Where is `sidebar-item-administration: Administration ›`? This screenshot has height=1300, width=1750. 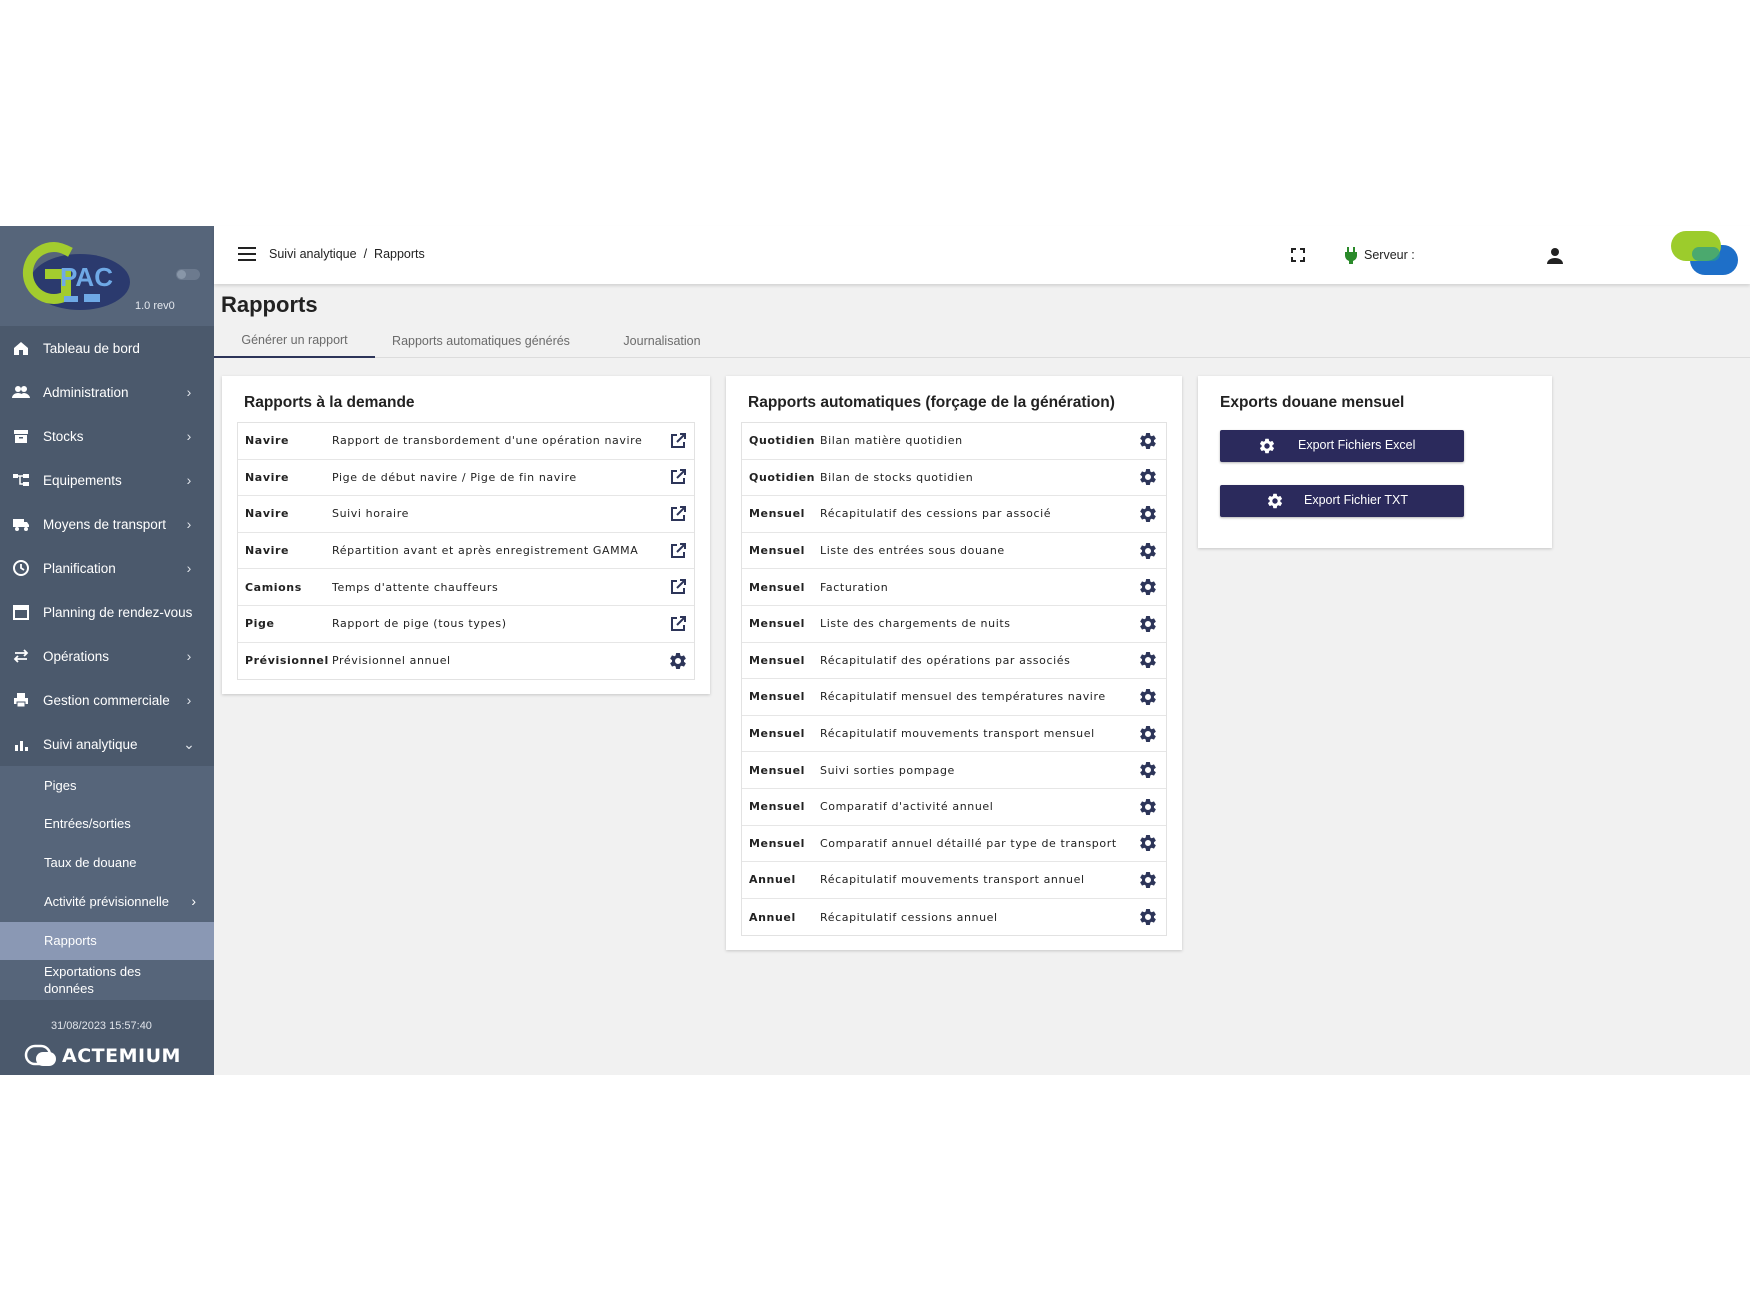
sidebar-item-administration: Administration › is located at coordinates (107, 392).